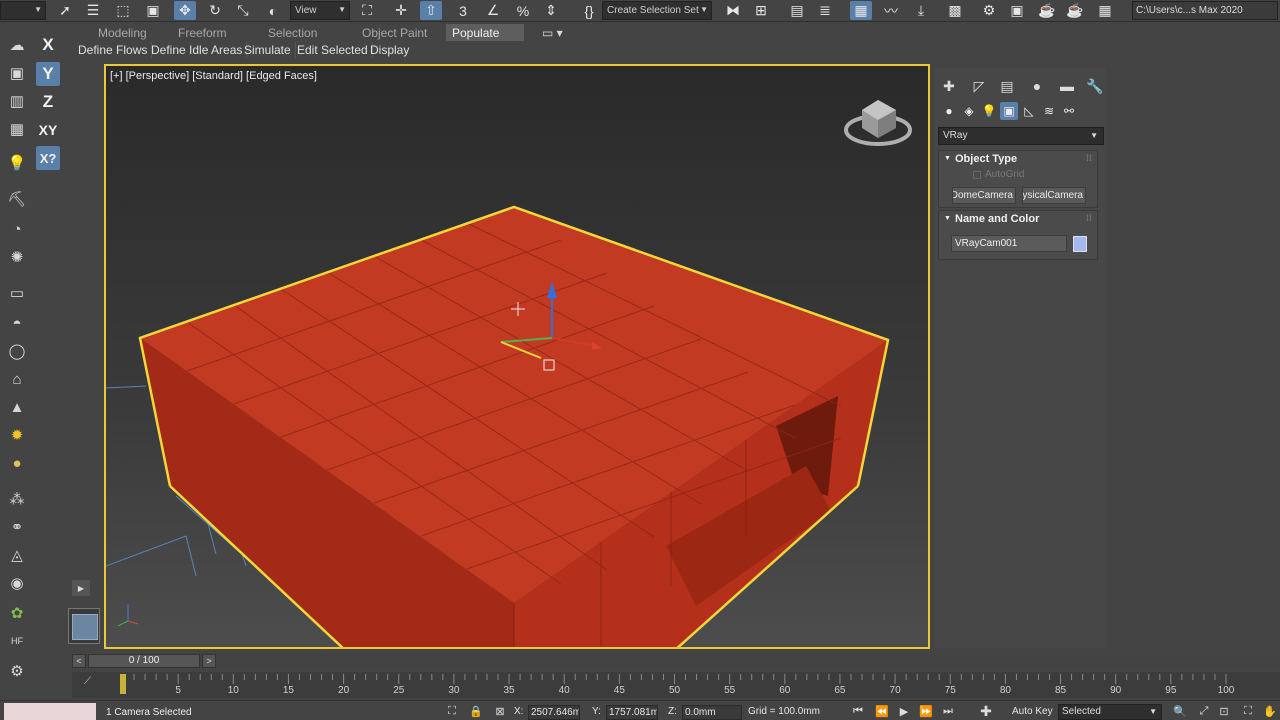  I want to click on constrain-x-button: X, so click(48, 45).